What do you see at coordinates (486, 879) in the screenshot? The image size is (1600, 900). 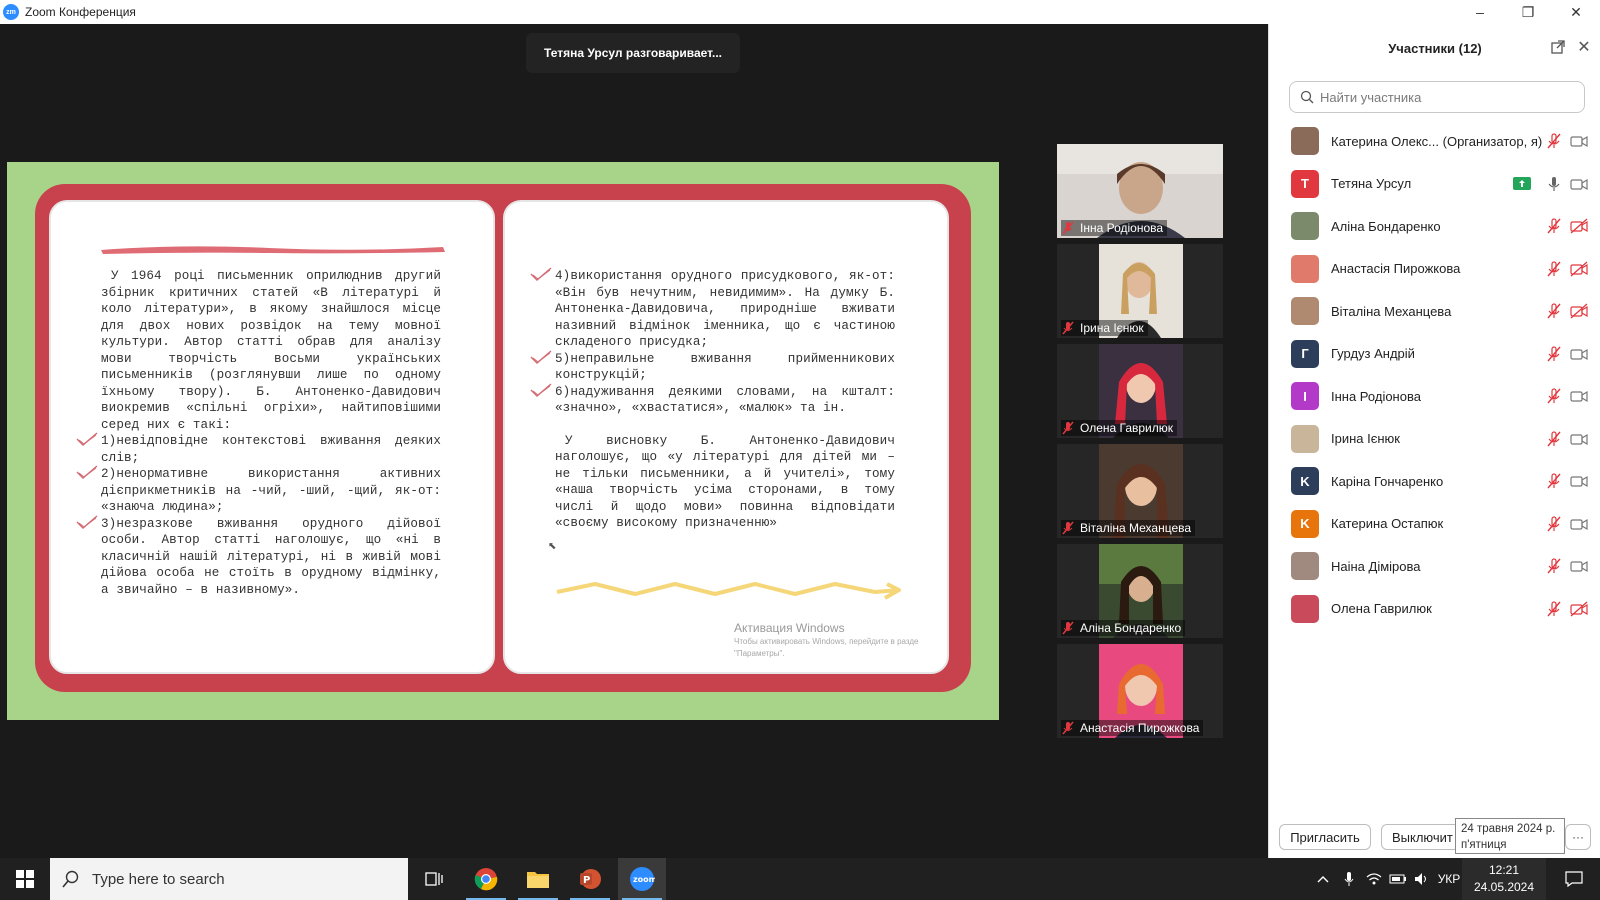 I see `chrome-icon` at bounding box center [486, 879].